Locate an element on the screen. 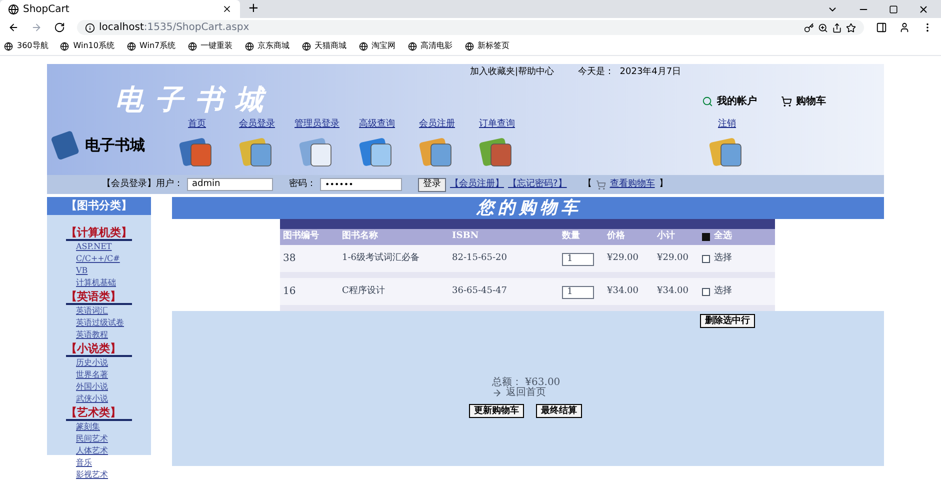  nav-link: 会员登录 is located at coordinates (257, 125).